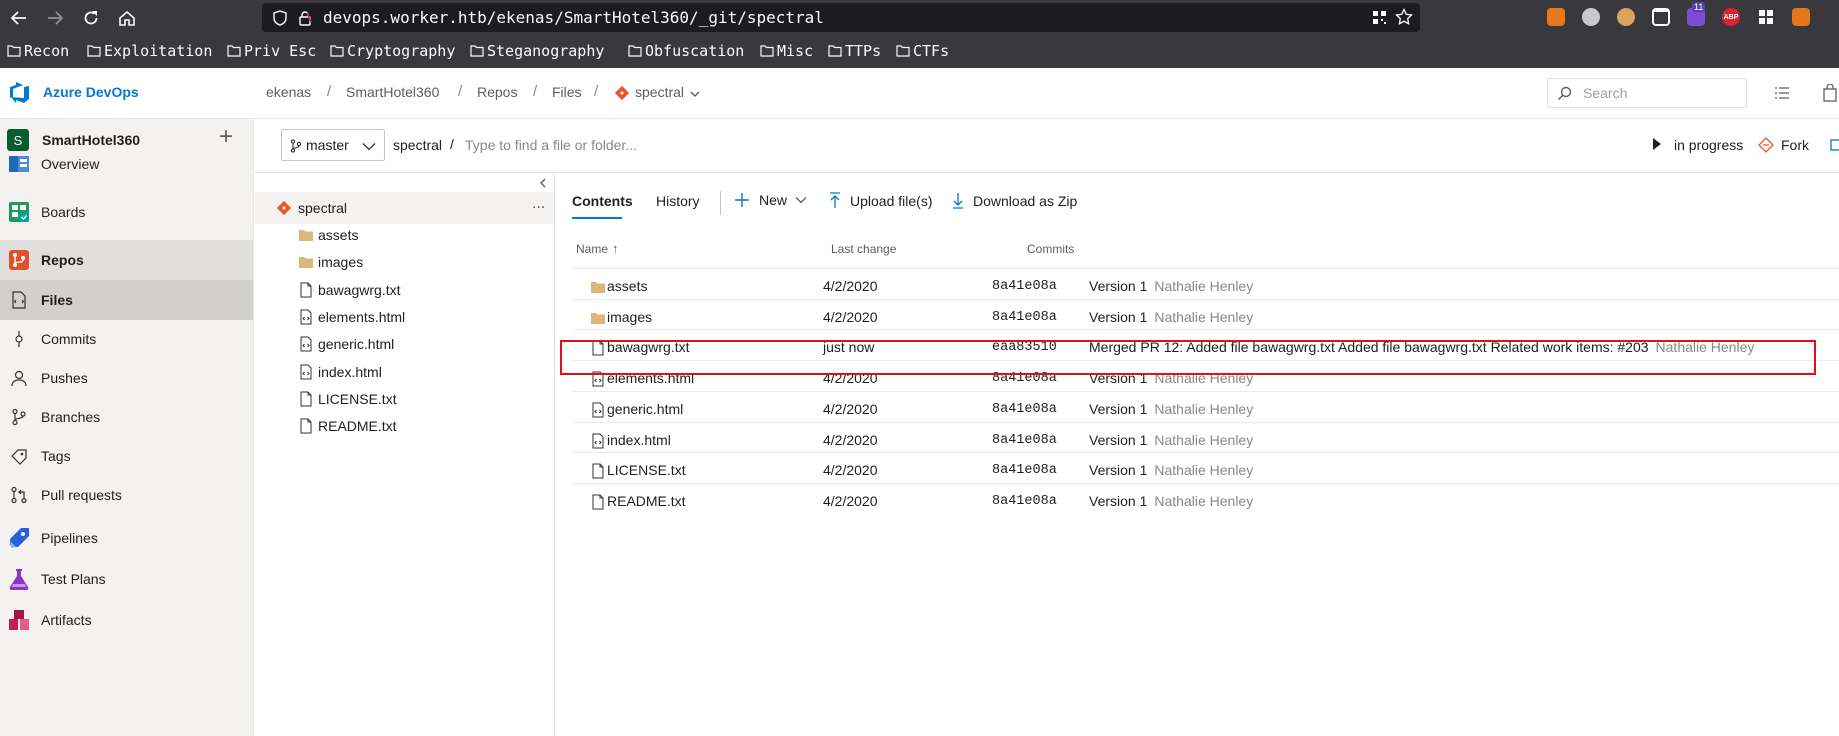 This screenshot has width=1839, height=736. Describe the element at coordinates (922, 51) in the screenshot. I see `bookmark-ctfs: CTFs` at that location.